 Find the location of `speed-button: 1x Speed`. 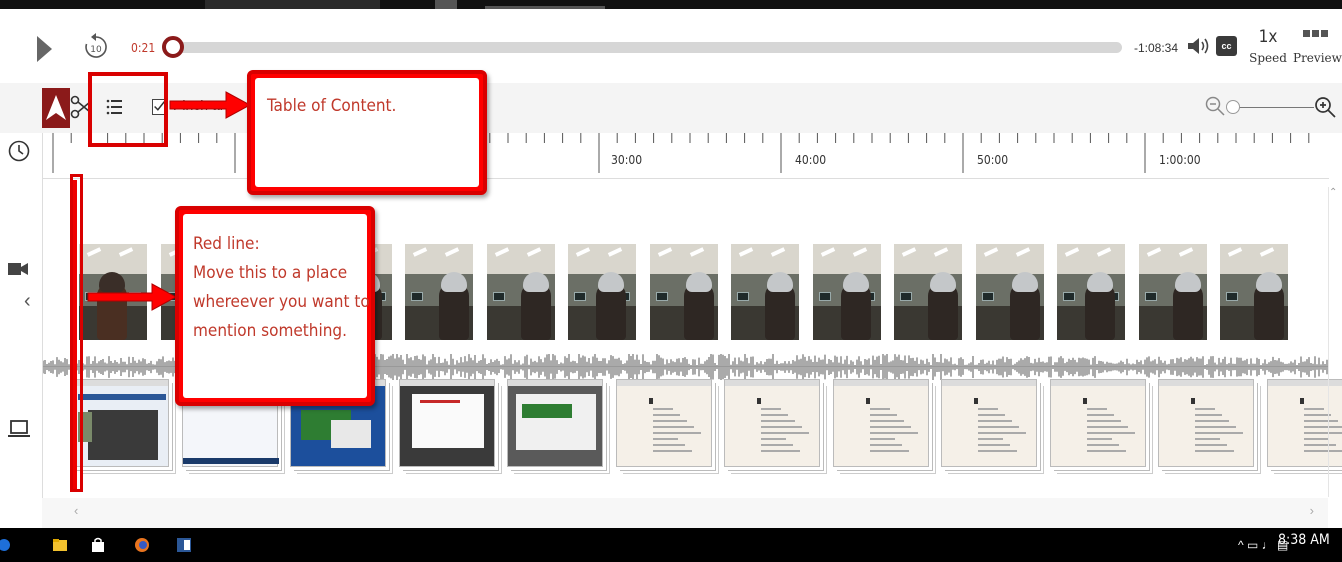

speed-button: 1x Speed is located at coordinates (1268, 46).